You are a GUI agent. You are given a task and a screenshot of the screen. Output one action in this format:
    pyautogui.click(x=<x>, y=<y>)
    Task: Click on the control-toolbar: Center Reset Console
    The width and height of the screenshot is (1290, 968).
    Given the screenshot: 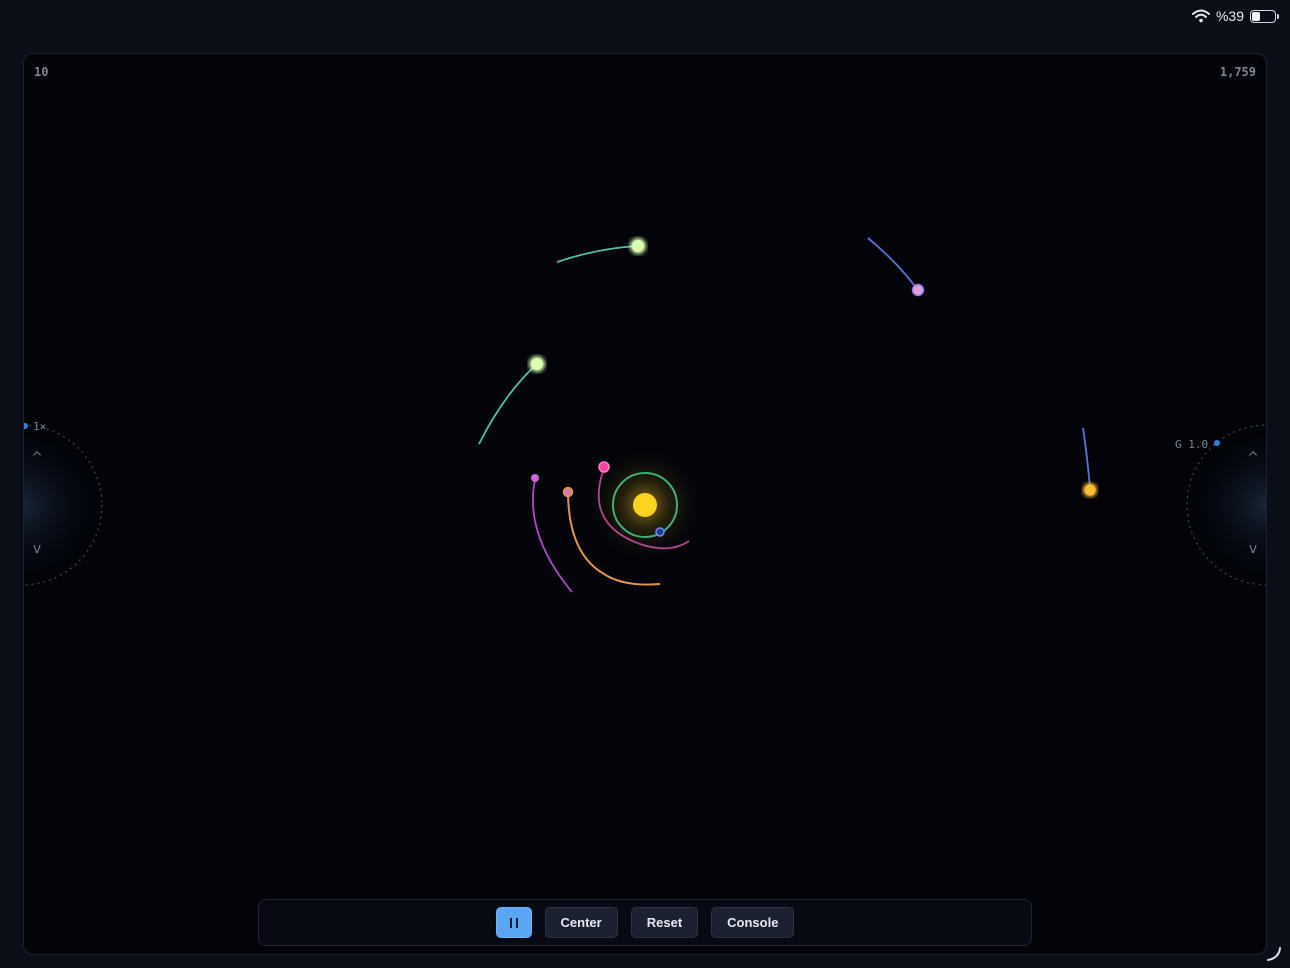 What is the action you would take?
    pyautogui.click(x=645, y=922)
    